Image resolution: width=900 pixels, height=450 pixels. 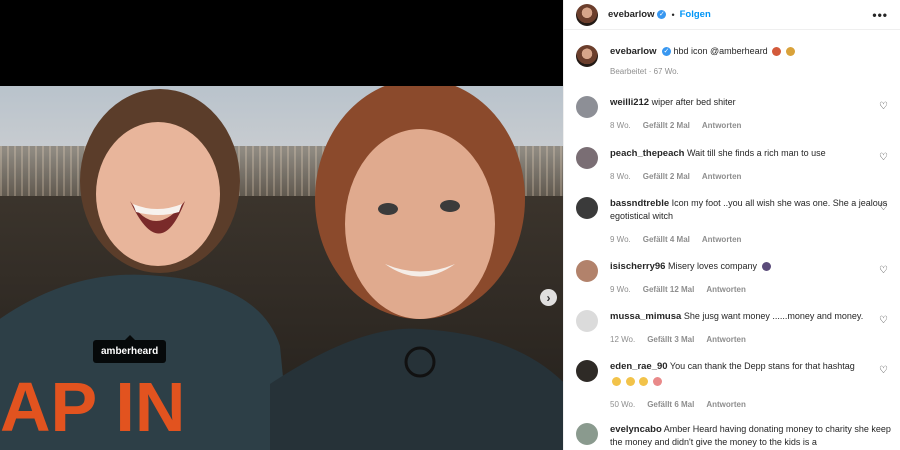 What do you see at coordinates (777, 52) in the screenshot?
I see `balloon-emoji-icon` at bounding box center [777, 52].